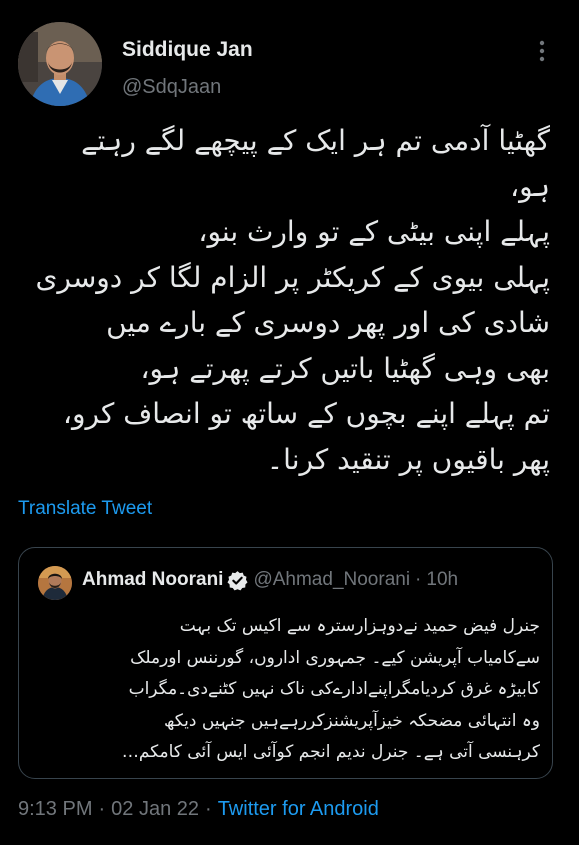 This screenshot has width=579, height=845. Describe the element at coordinates (306, 413) in the screenshot. I see `tweet-body-line: تم پہلے اپنے بچوں کے ساتھ تو انصاف کرو،` at that location.